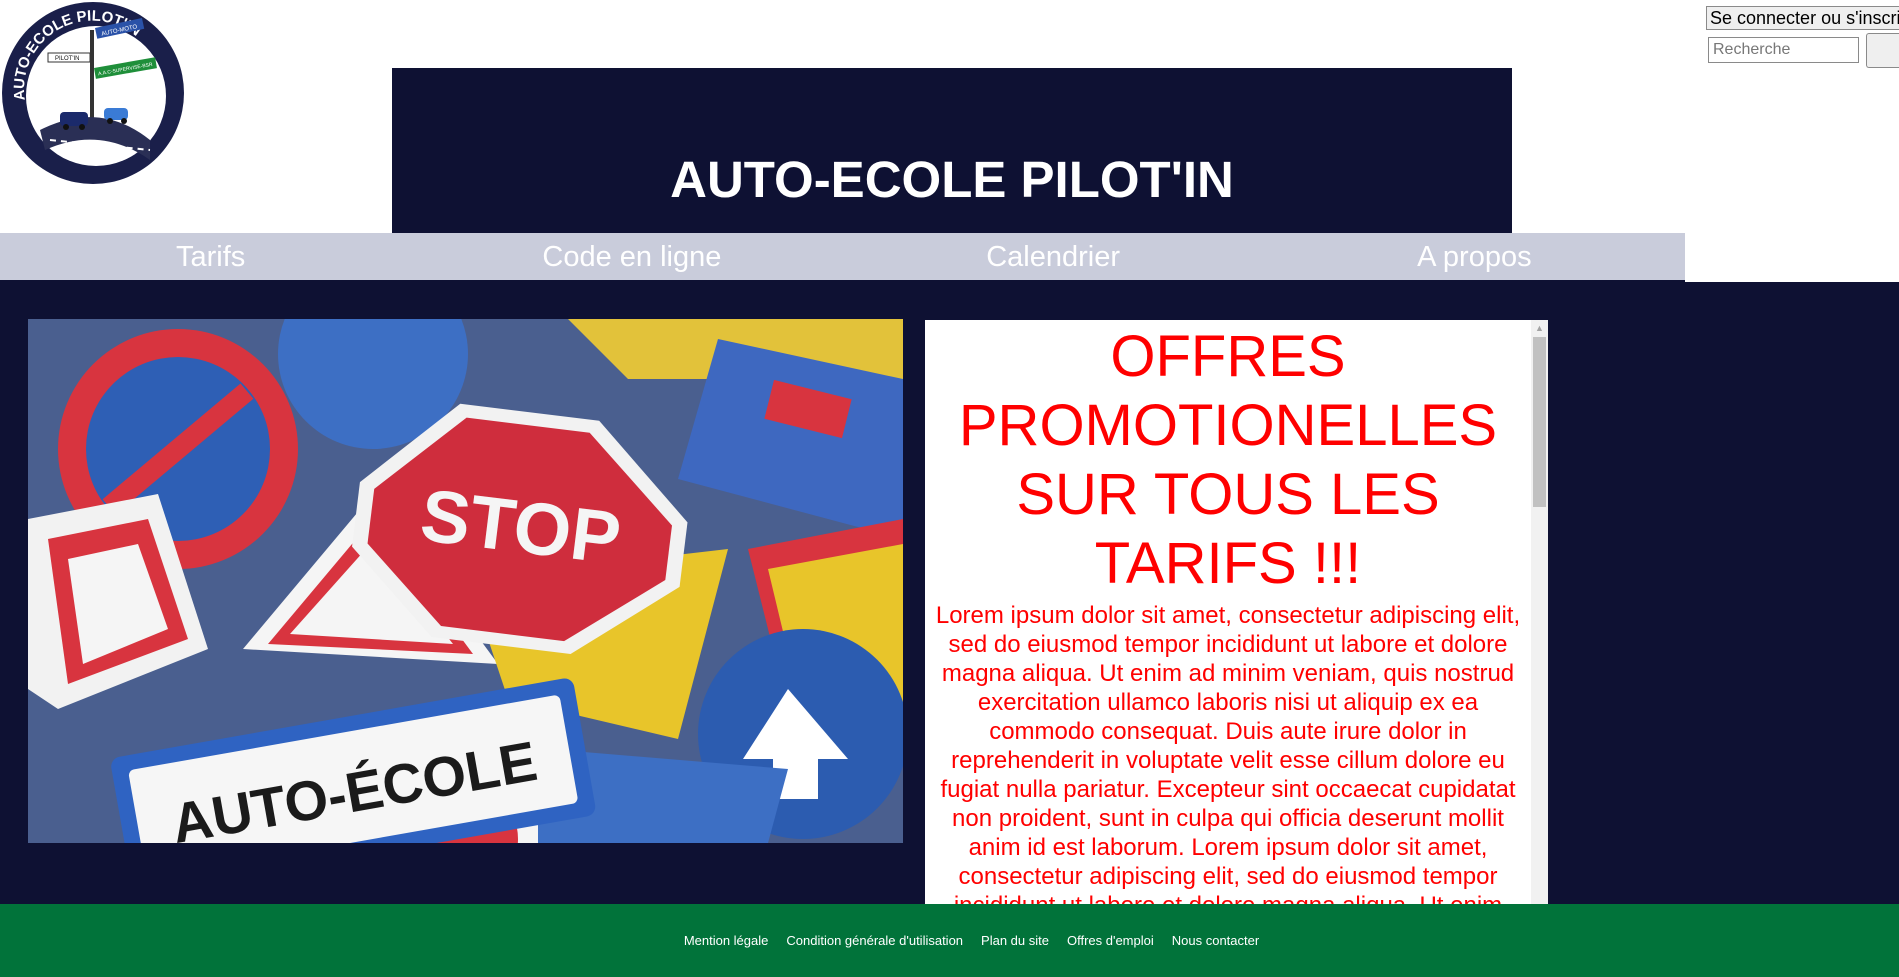 The width and height of the screenshot is (1899, 977). What do you see at coordinates (1882, 50) in the screenshot?
I see `search-button` at bounding box center [1882, 50].